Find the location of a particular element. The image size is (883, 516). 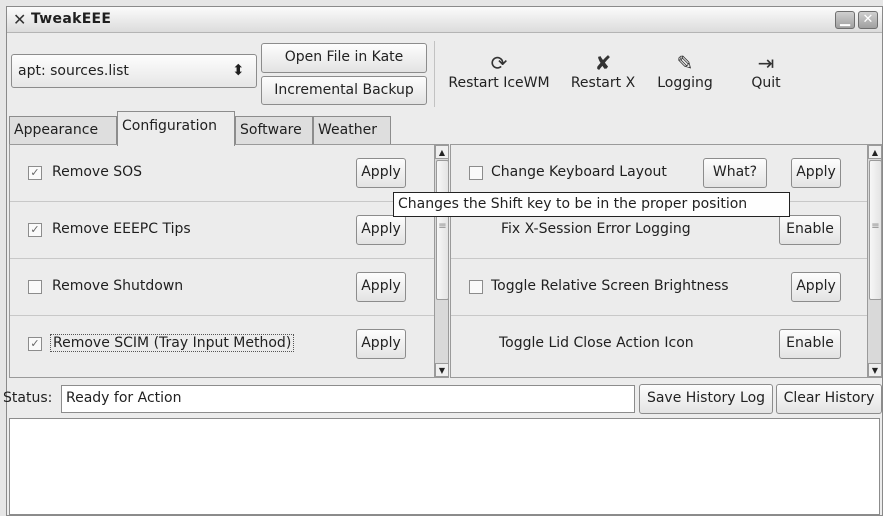

clear-history-button: Clear History is located at coordinates (829, 399).